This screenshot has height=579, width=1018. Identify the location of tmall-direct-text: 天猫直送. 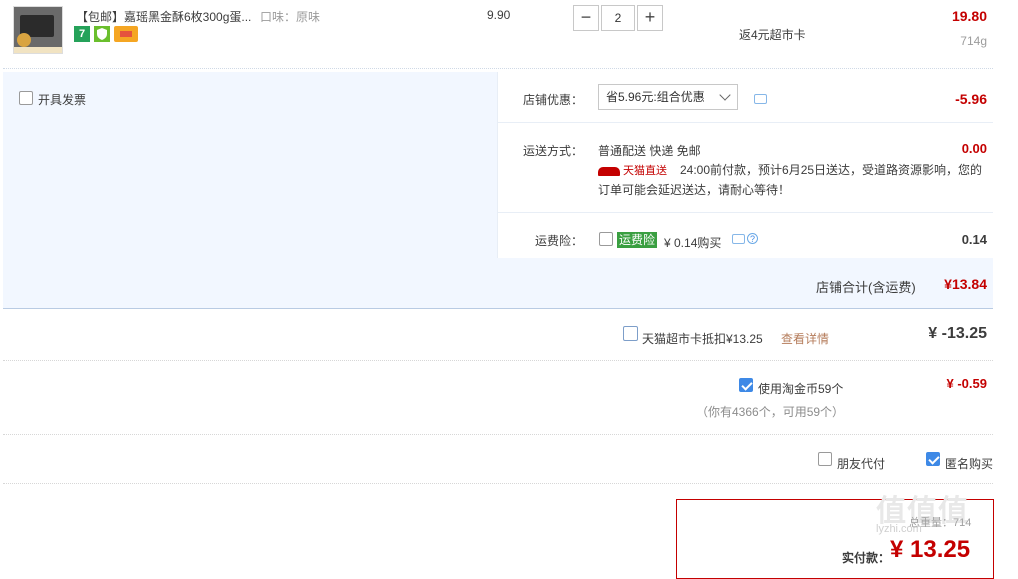
(645, 171).